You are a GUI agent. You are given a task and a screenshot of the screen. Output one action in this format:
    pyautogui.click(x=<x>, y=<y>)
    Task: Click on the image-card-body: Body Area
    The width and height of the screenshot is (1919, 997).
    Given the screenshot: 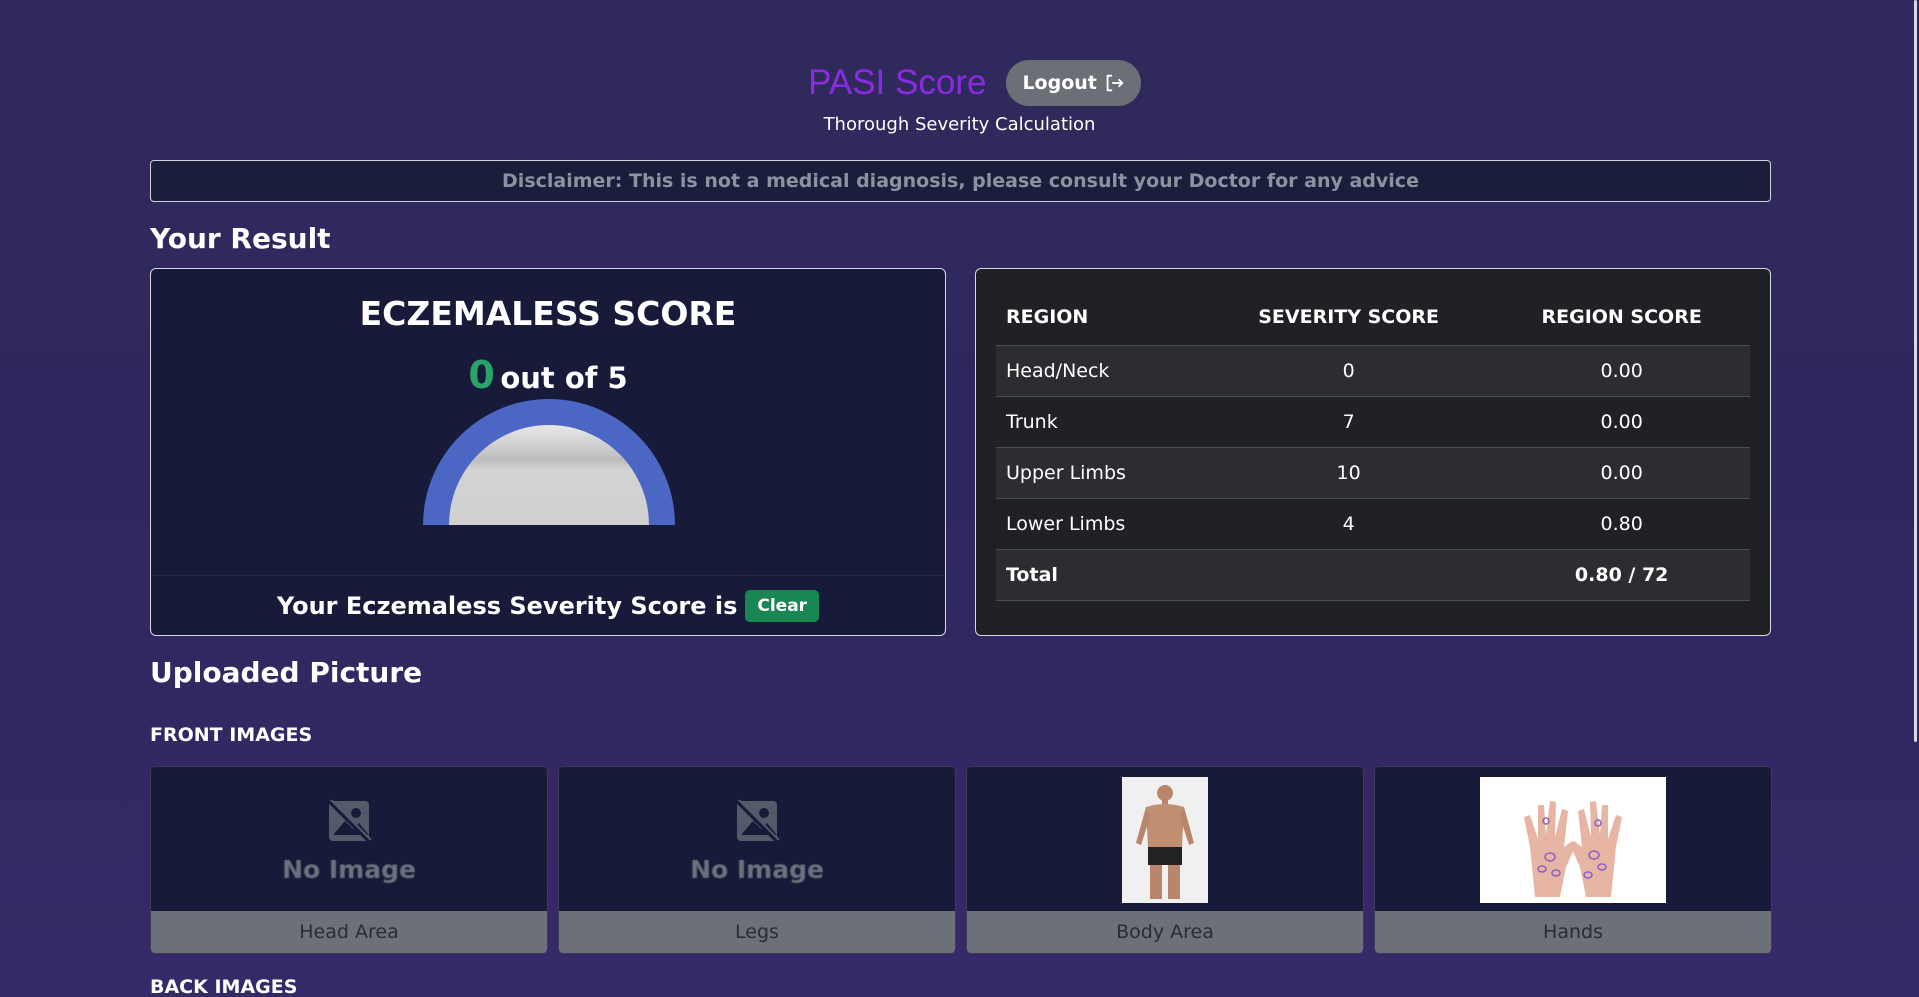 What is the action you would take?
    pyautogui.click(x=1165, y=860)
    